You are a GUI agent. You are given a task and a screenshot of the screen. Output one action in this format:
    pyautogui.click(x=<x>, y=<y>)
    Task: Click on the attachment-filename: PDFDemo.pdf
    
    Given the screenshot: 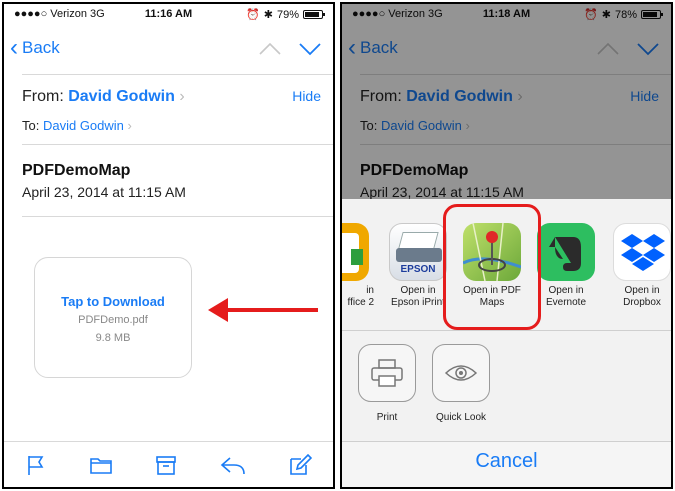 What is the action you would take?
    pyautogui.click(x=113, y=320)
    